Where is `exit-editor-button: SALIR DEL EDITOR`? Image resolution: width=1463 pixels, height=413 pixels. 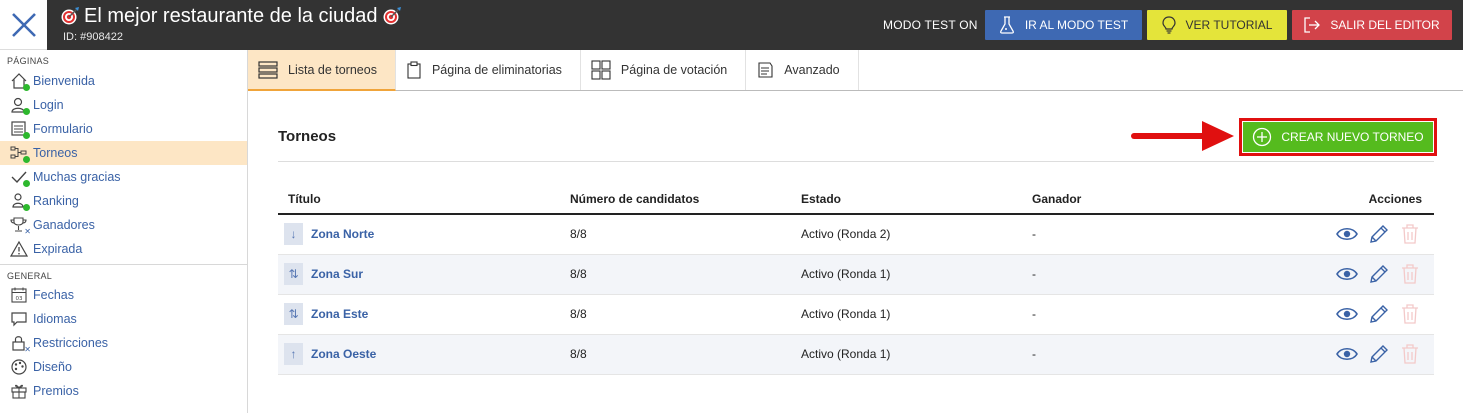 exit-editor-button: SALIR DEL EDITOR is located at coordinates (1372, 25).